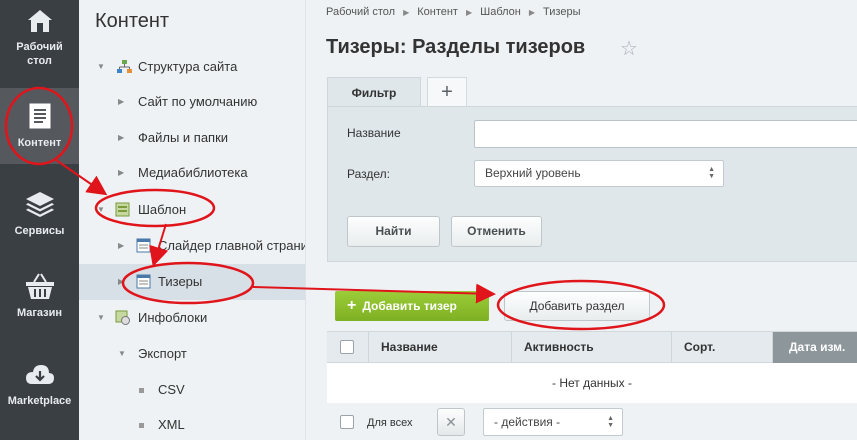  Describe the element at coordinates (192, 390) in the screenshot. I see `menu-item-csv: CSV` at that location.